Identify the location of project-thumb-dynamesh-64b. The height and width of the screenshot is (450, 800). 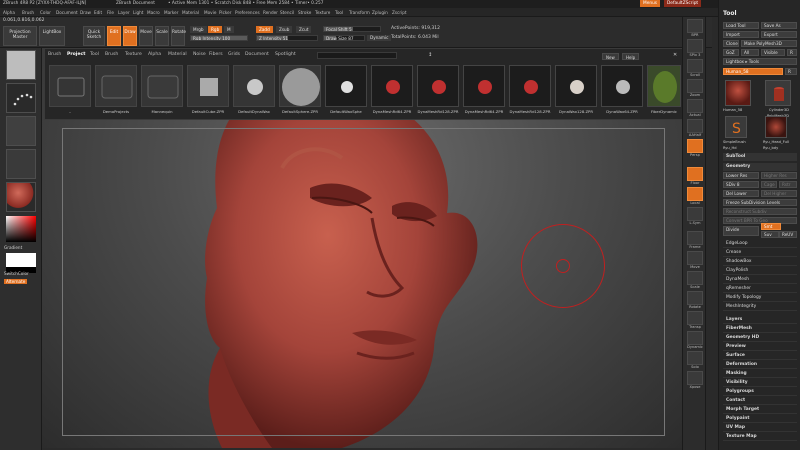
(484, 86).